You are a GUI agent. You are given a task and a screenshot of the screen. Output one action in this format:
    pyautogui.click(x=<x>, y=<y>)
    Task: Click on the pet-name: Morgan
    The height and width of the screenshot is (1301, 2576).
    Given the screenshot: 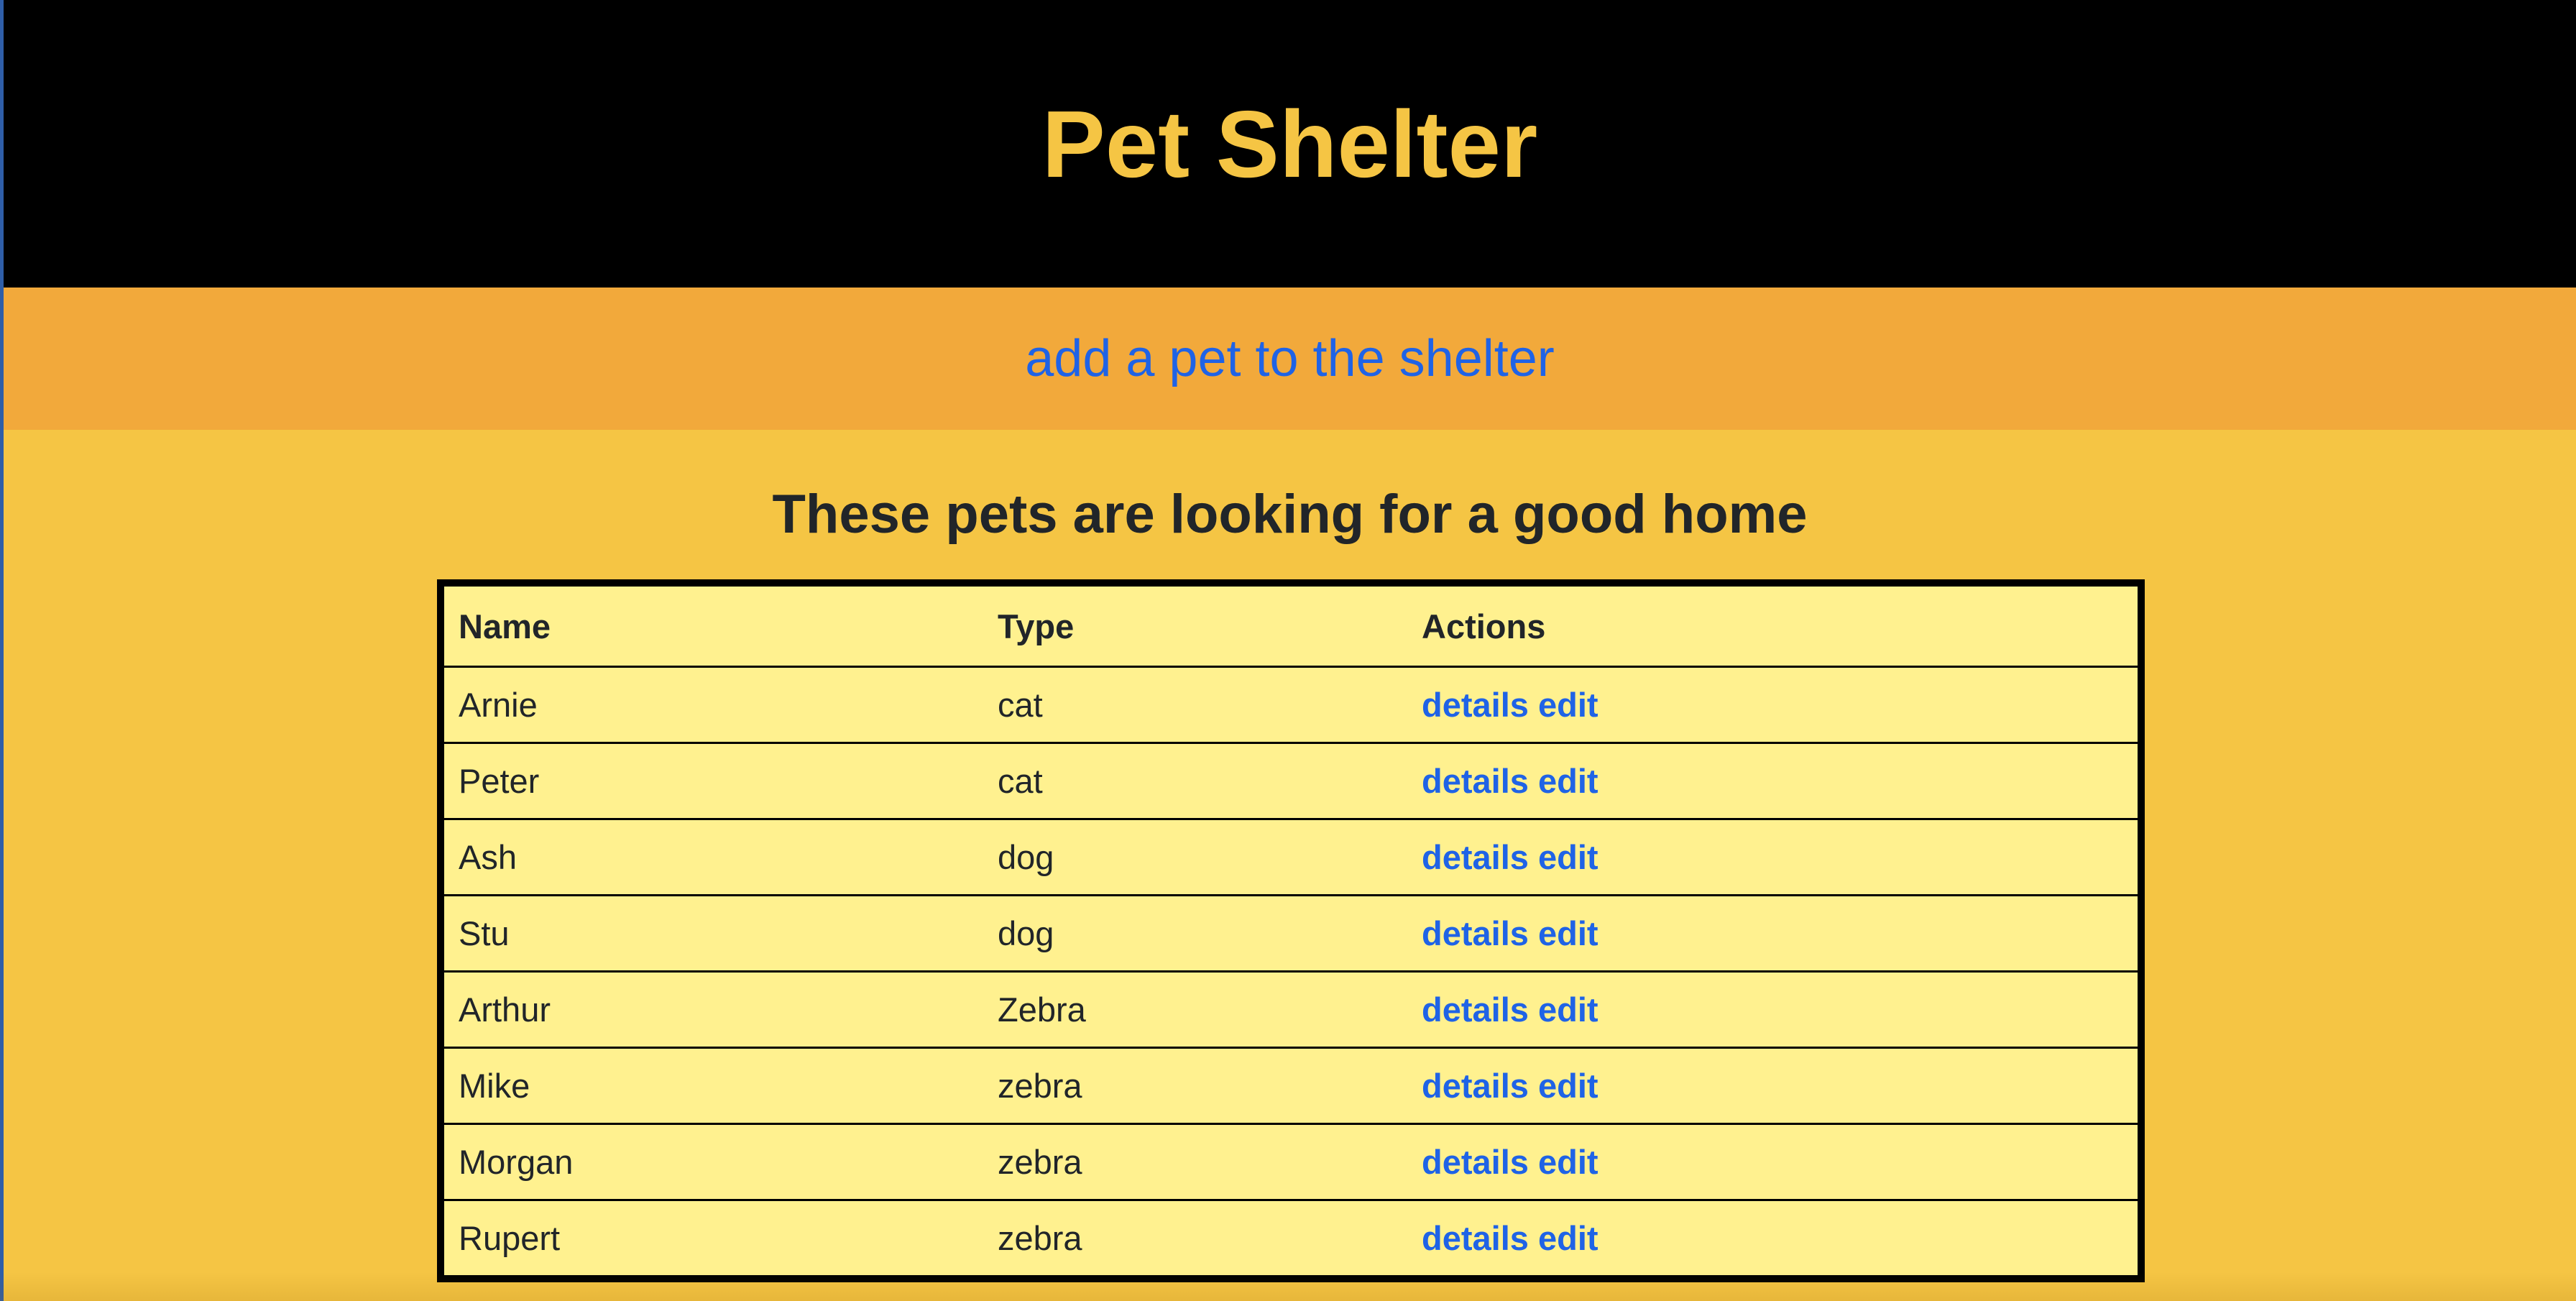 What is the action you would take?
    pyautogui.click(x=712, y=1162)
    